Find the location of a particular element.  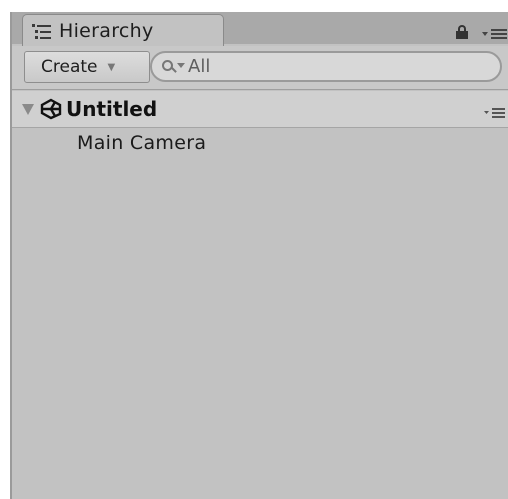

search-field is located at coordinates (326, 66).